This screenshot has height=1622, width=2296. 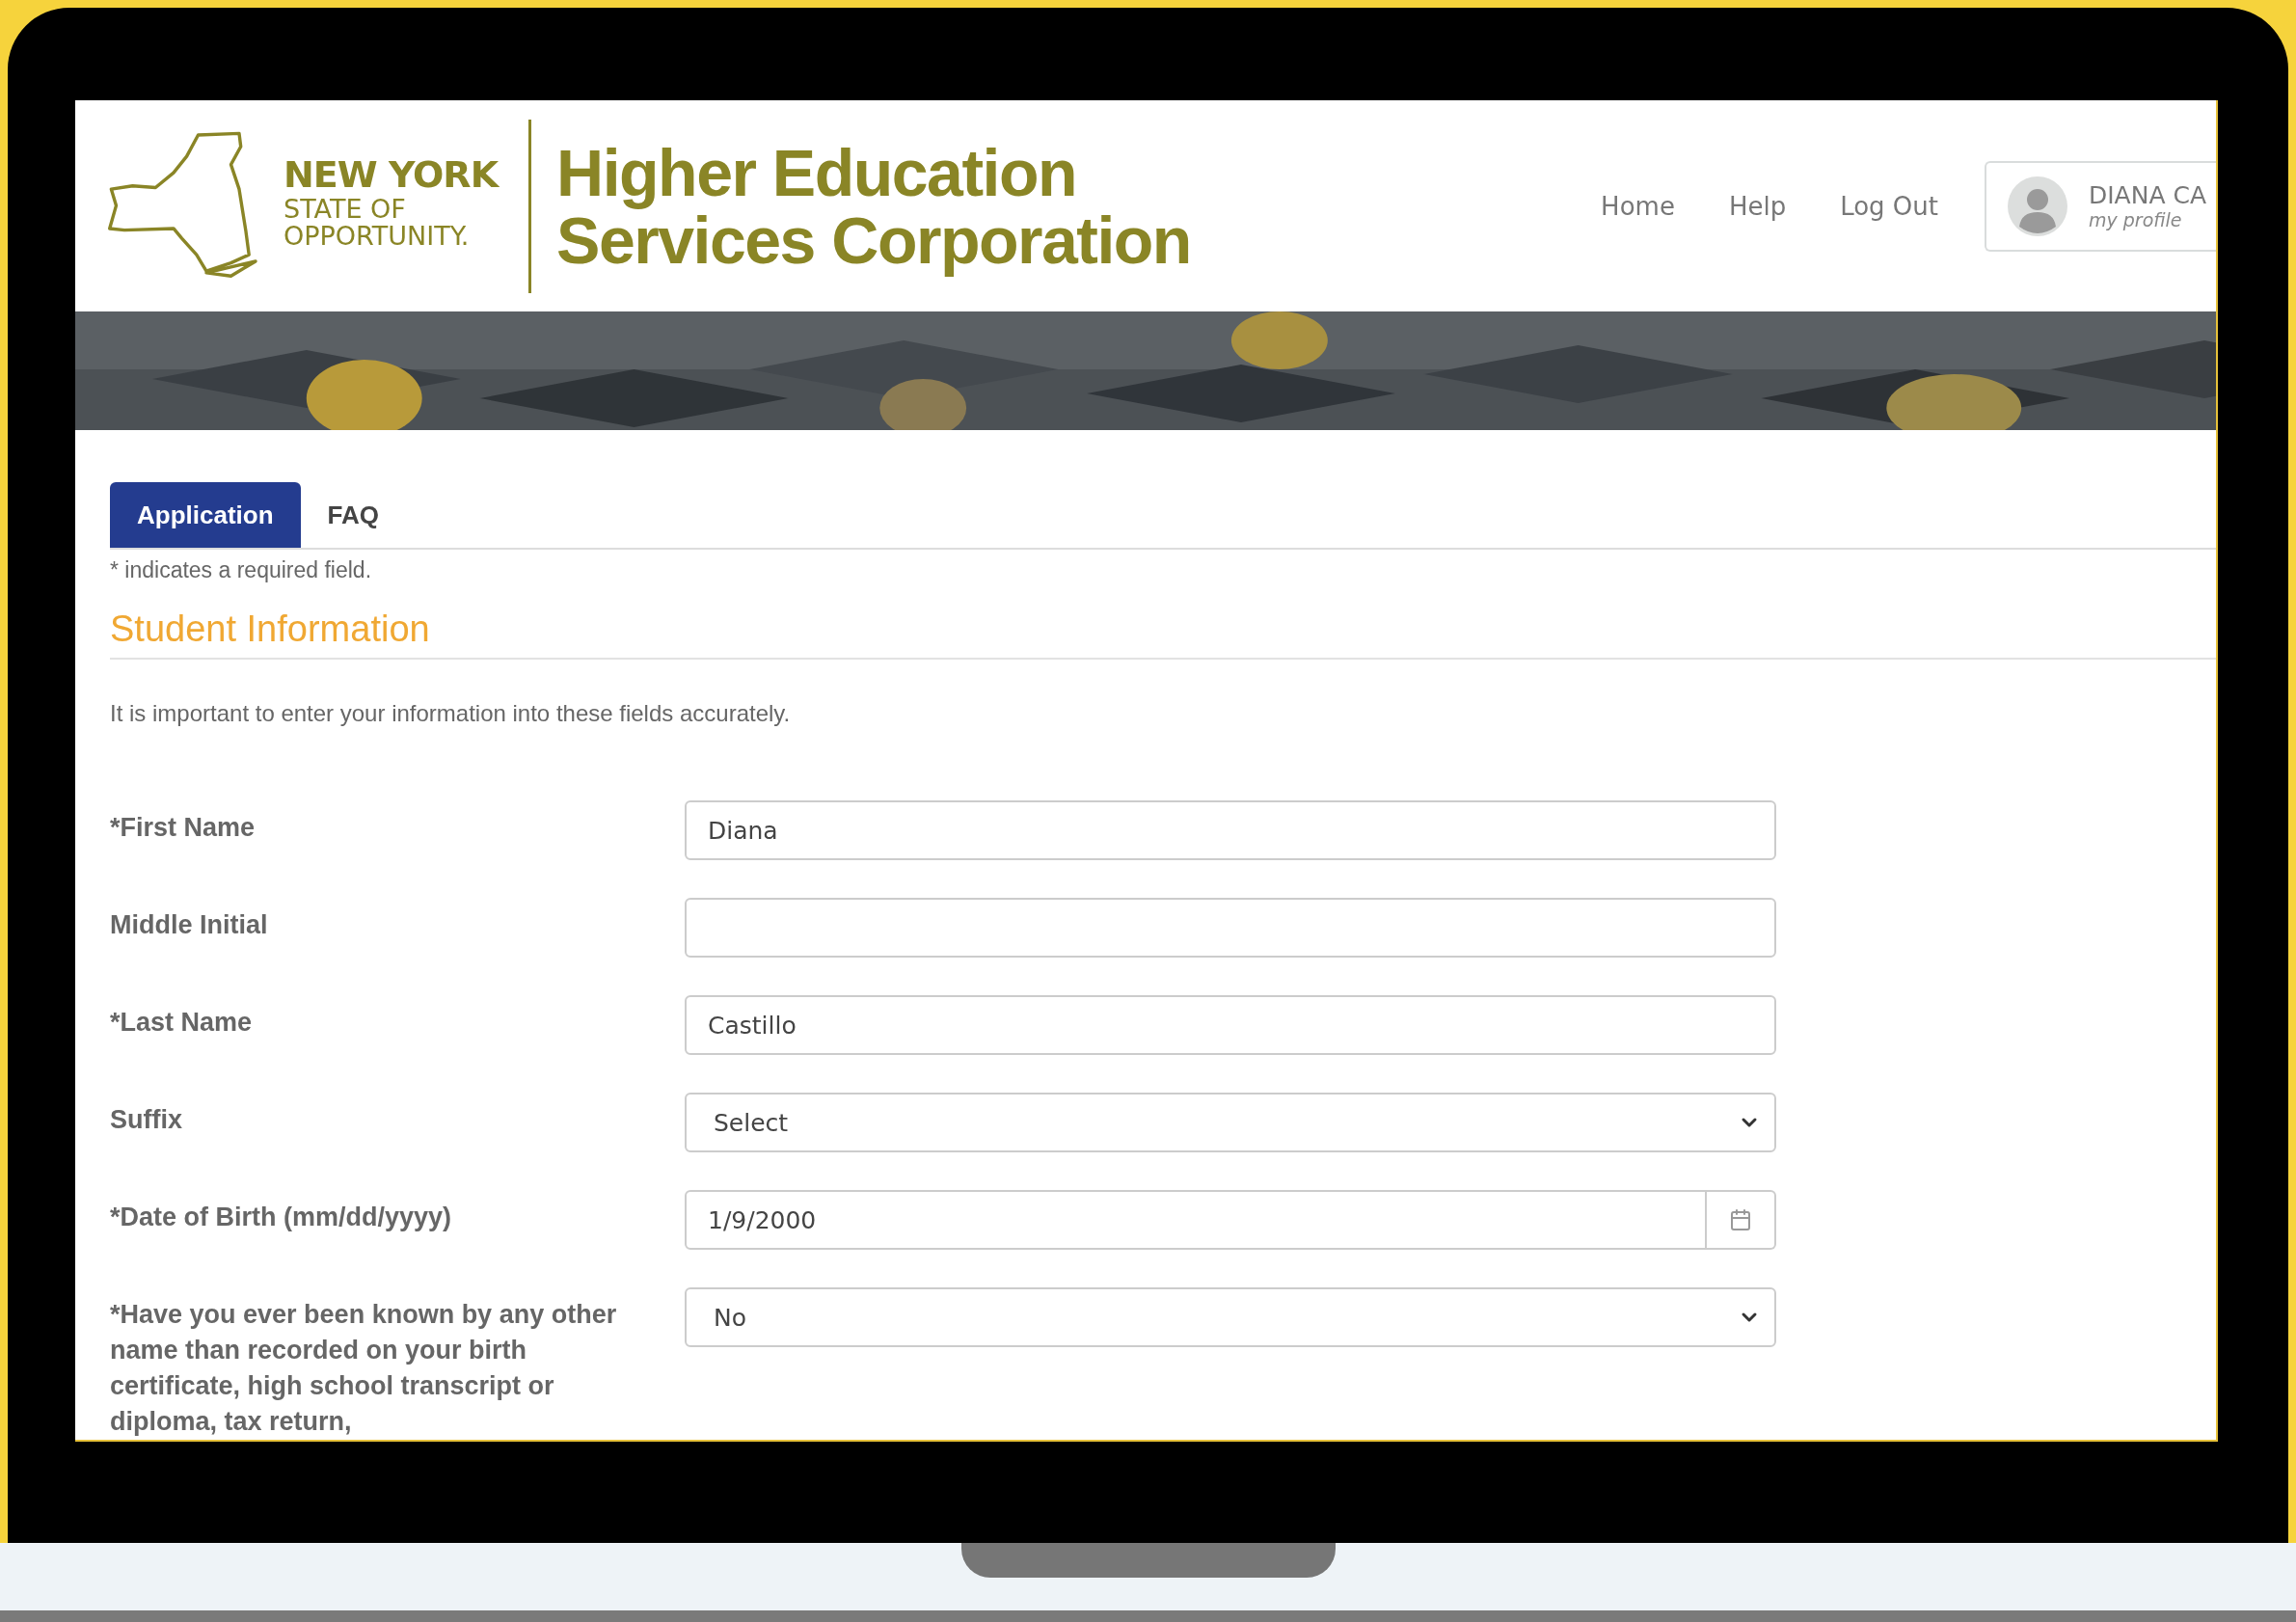 I want to click on logo-text: OPPORTUNITY., so click(x=377, y=236).